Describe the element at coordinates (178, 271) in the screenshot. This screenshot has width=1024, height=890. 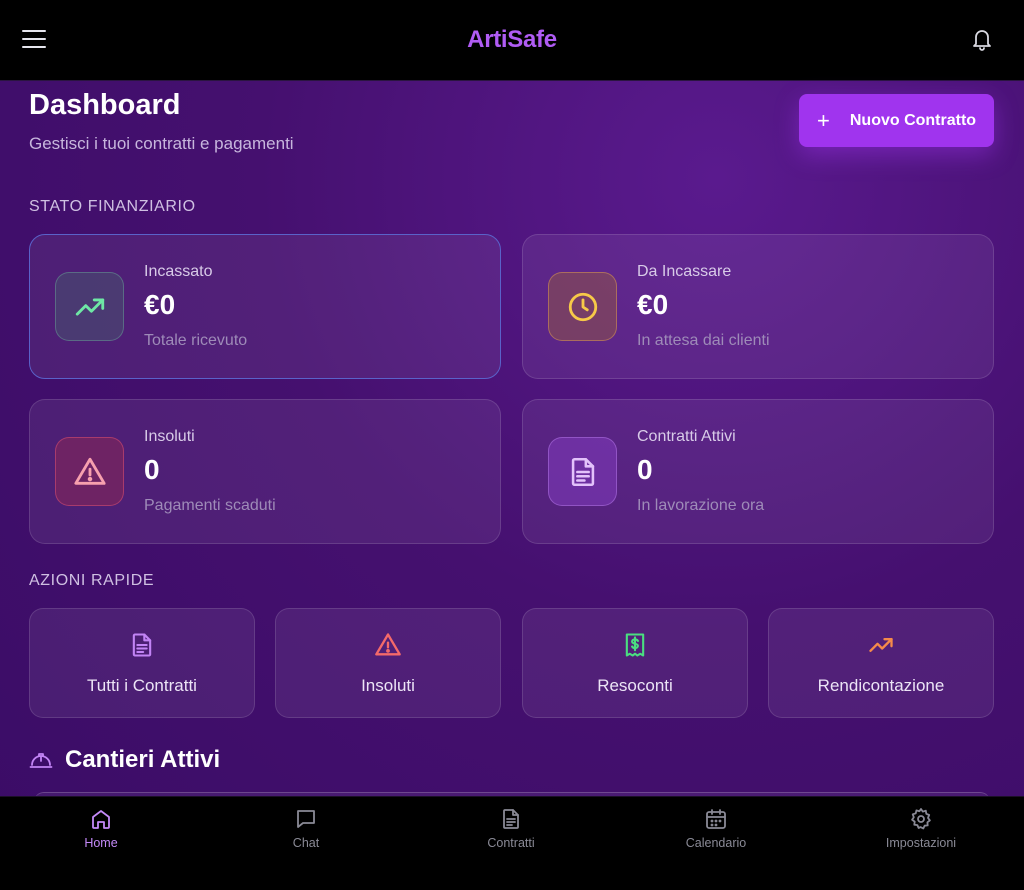
I see `stat-title: Incassato` at that location.